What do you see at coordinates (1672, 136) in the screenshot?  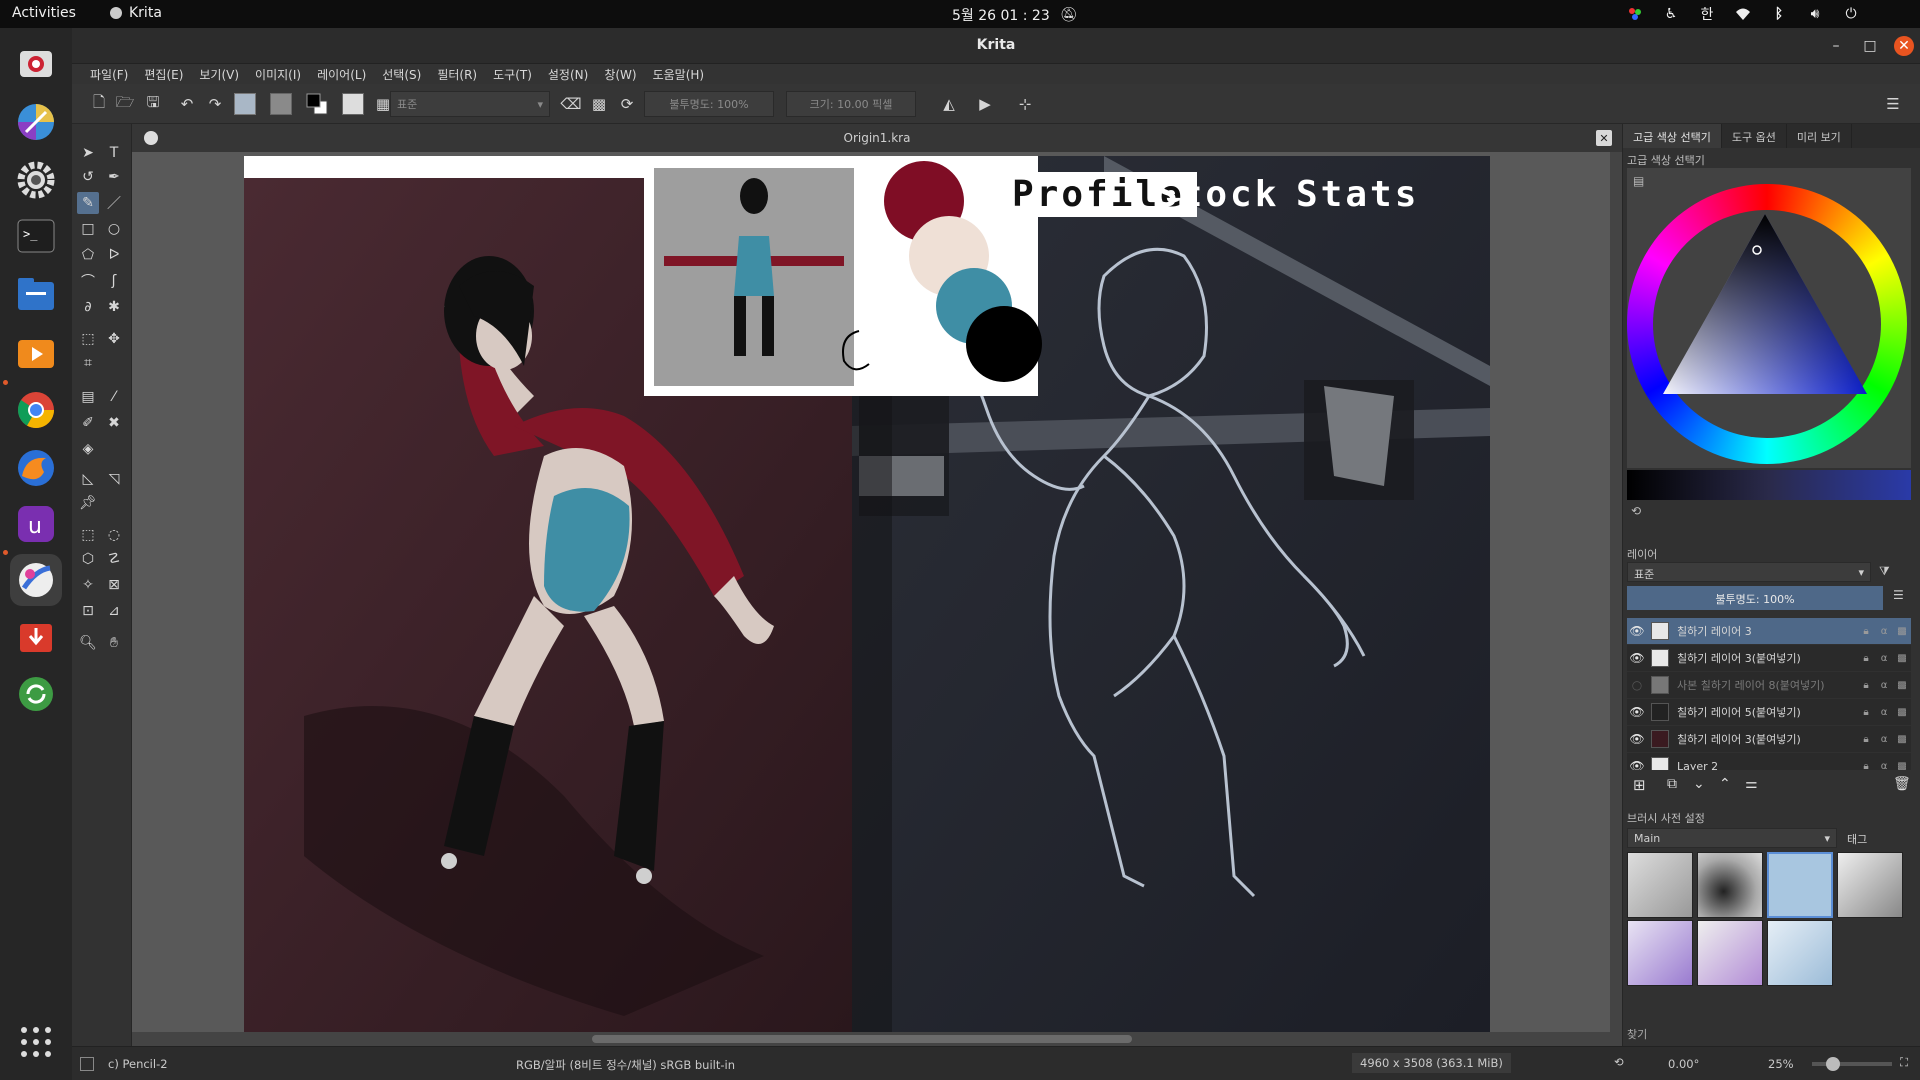 I see `tab-advanced-color-selector: 고급 색상 선택기` at bounding box center [1672, 136].